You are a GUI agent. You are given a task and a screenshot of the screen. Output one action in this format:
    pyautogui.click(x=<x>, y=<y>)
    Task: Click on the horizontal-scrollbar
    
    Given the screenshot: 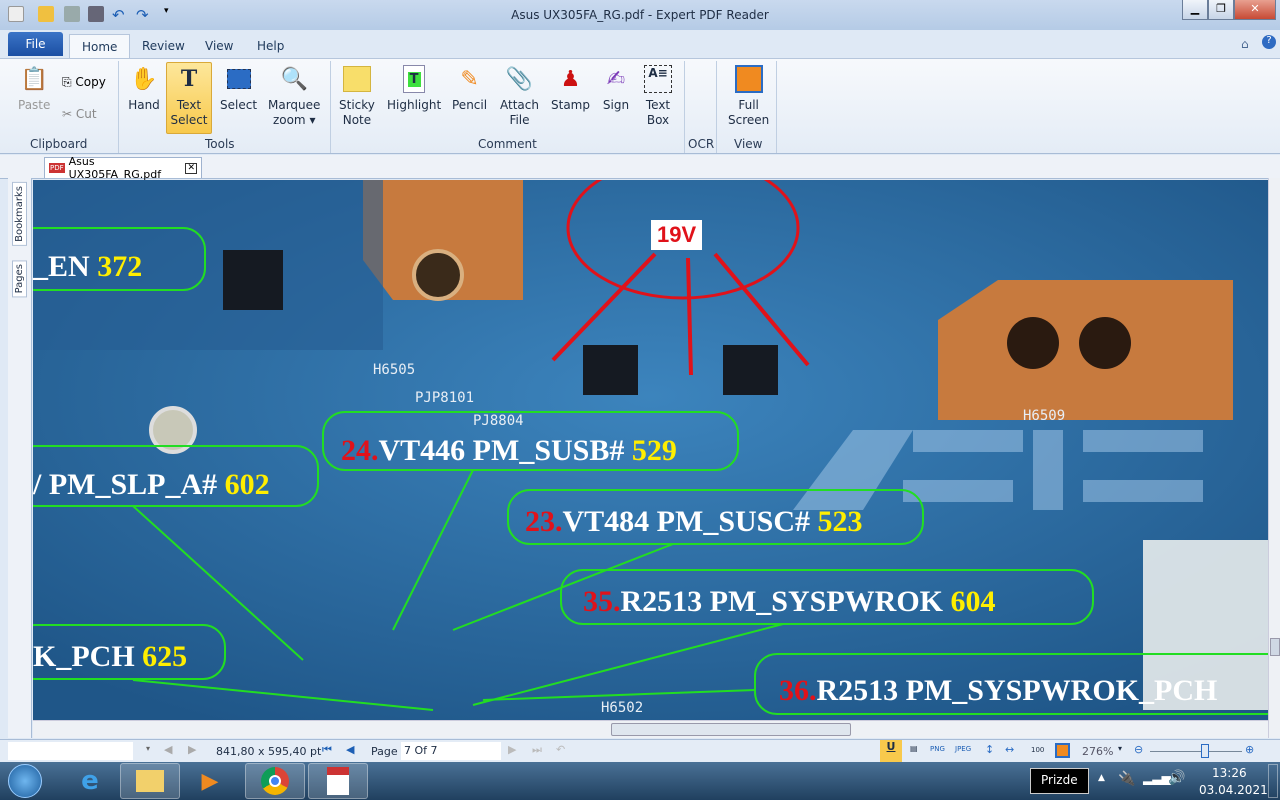 What is the action you would take?
    pyautogui.click(x=650, y=729)
    